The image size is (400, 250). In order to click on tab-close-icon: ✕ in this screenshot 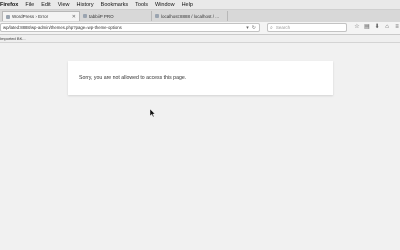, I will do `click(74, 17)`.